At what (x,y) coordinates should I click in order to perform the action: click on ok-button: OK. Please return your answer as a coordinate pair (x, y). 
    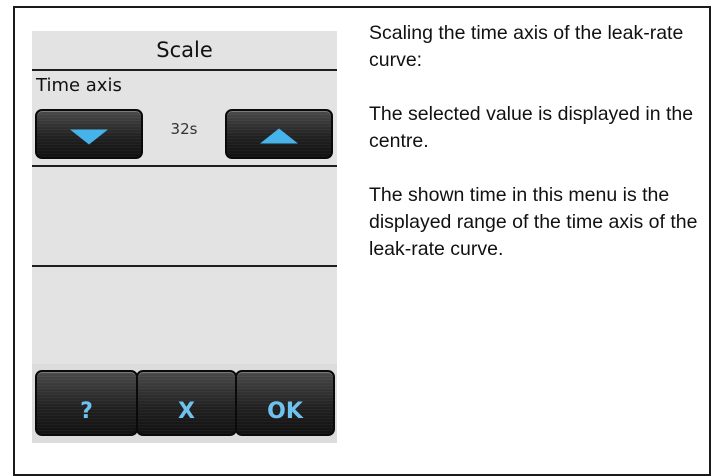
    Looking at the image, I should click on (285, 403).